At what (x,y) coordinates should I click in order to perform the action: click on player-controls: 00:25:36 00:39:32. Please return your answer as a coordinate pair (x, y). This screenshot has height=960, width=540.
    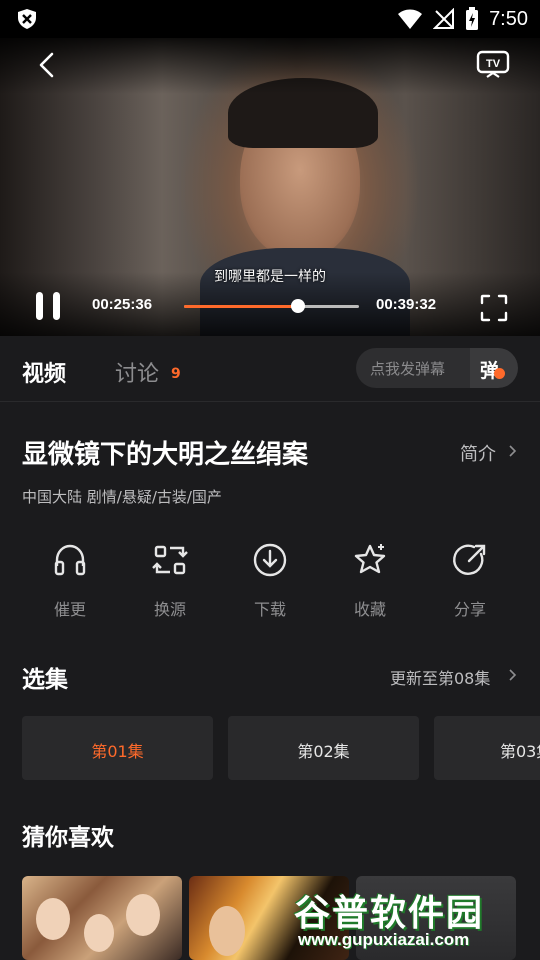
    Looking at the image, I should click on (270, 304).